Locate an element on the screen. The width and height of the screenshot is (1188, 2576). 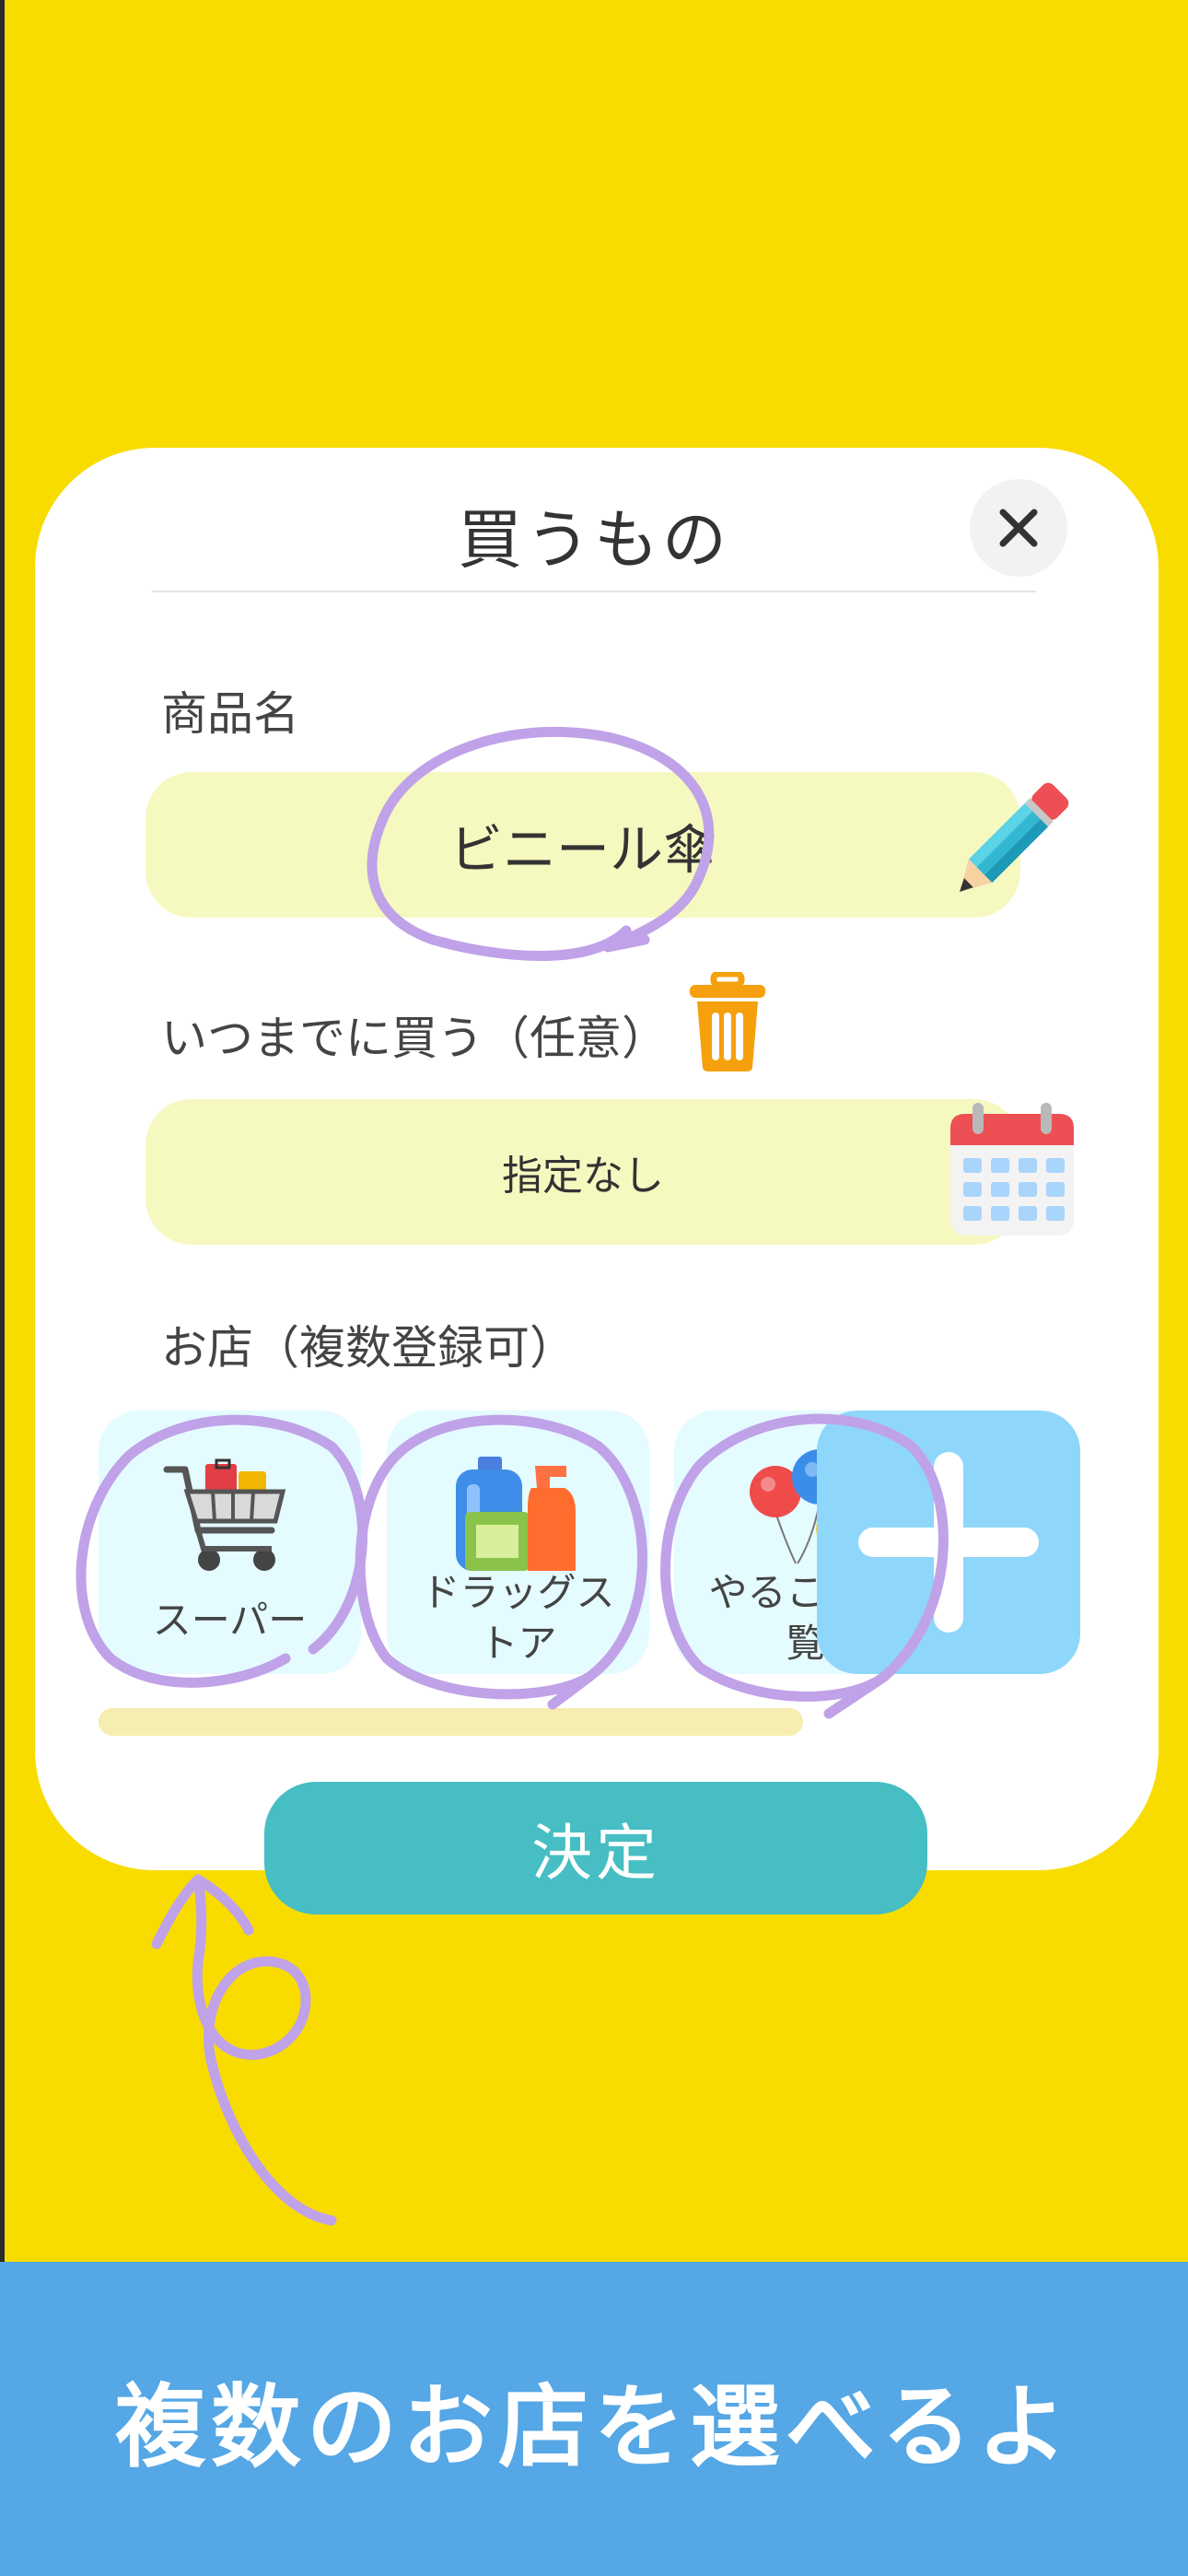
close-icon is located at coordinates (1019, 528).